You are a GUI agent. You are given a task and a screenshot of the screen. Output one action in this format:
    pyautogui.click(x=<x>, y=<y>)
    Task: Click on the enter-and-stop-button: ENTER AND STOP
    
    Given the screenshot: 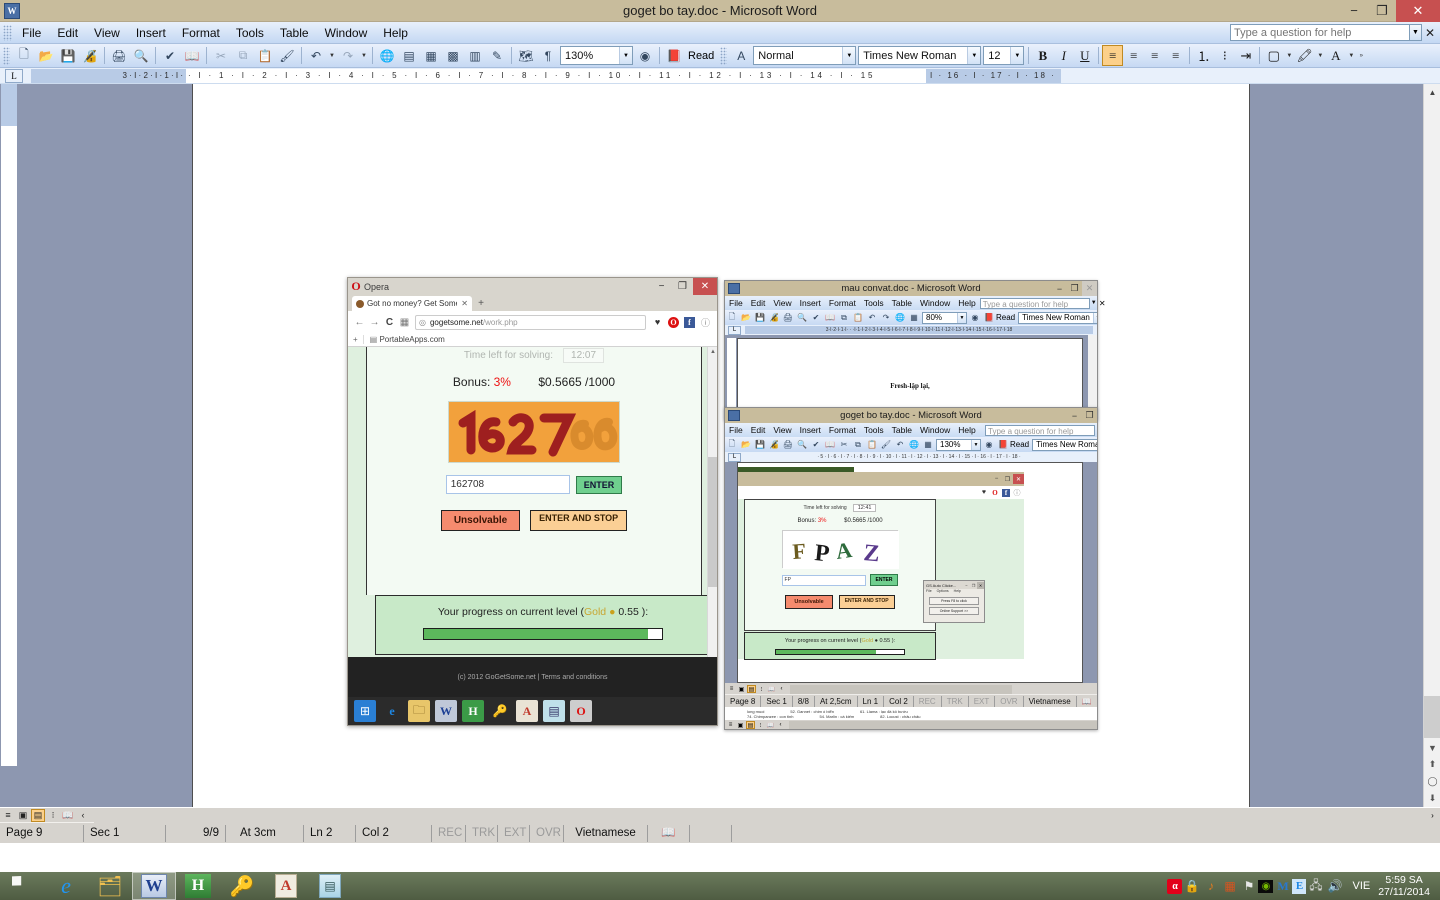 What is the action you would take?
    pyautogui.click(x=579, y=520)
    